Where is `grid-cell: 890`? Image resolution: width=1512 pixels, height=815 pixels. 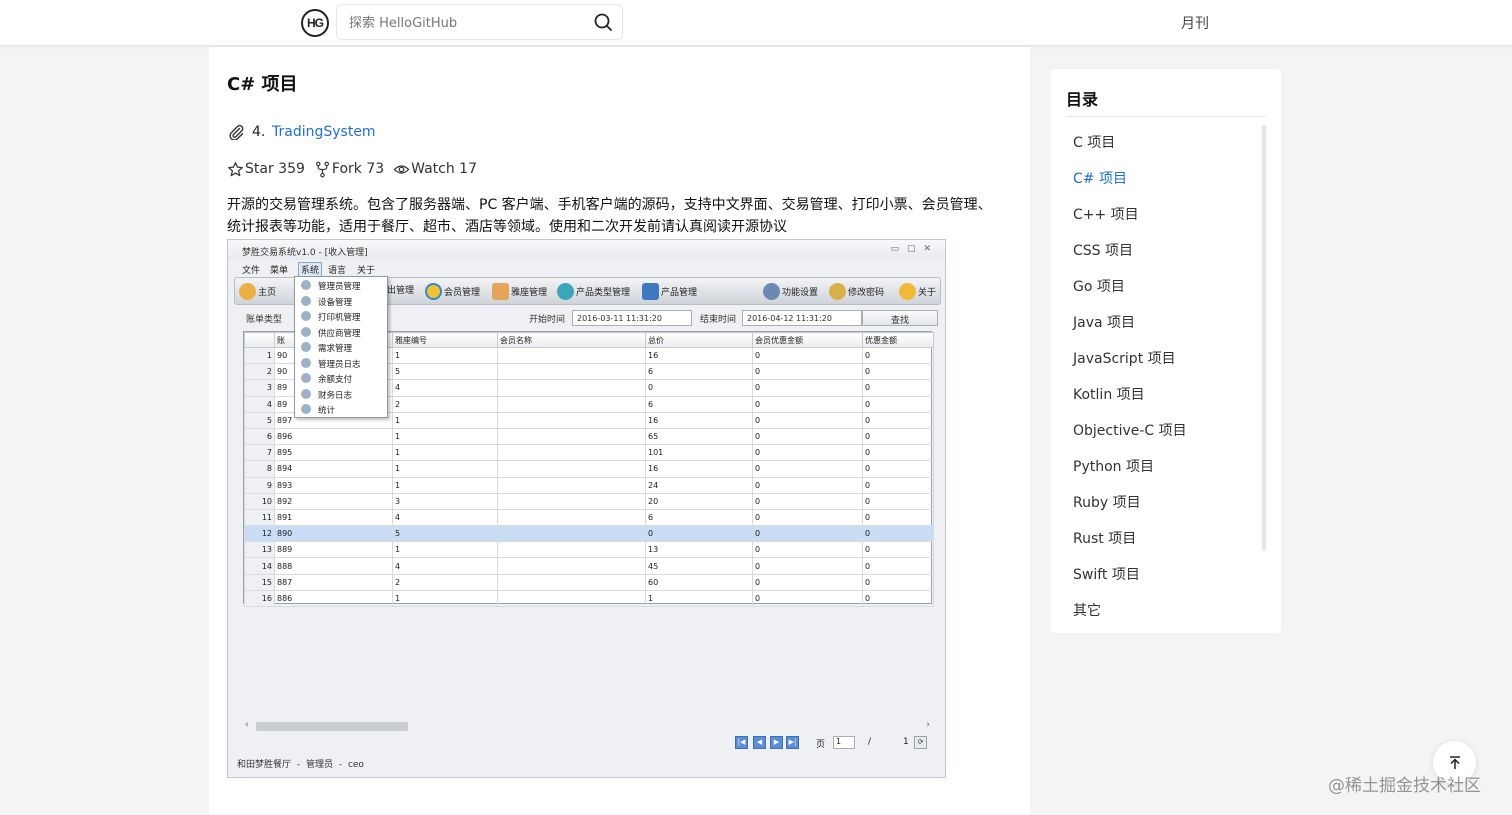 grid-cell: 890 is located at coordinates (333, 534).